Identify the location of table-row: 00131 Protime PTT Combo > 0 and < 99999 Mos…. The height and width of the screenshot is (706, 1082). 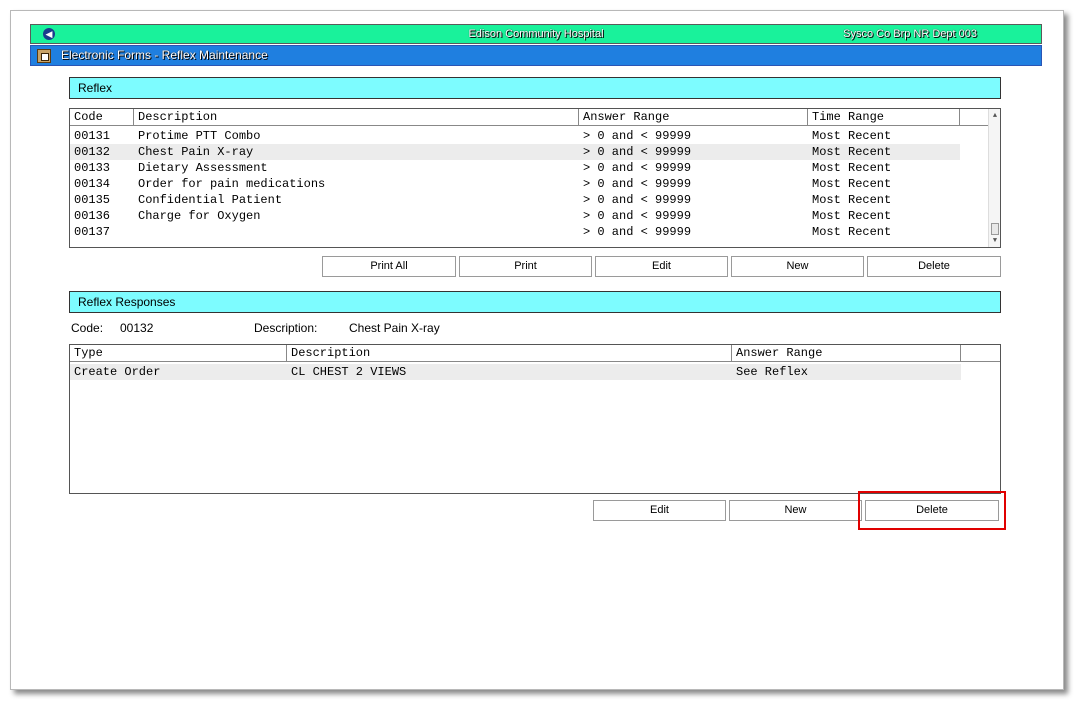
(515, 136).